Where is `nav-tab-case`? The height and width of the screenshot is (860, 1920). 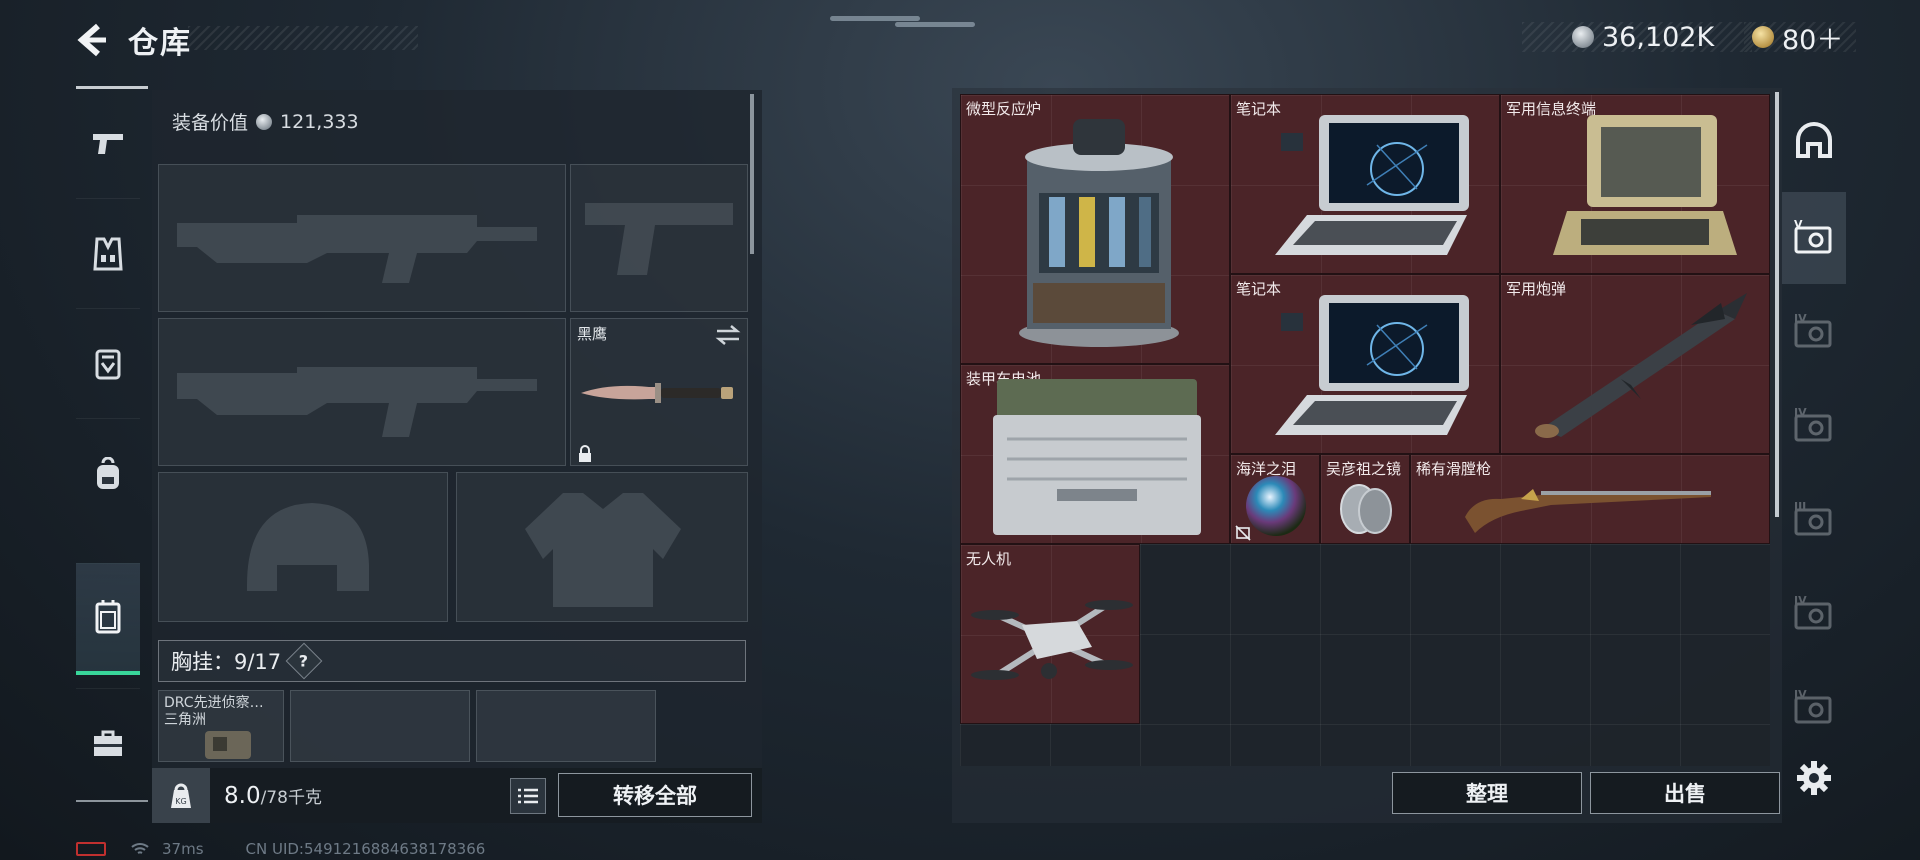 nav-tab-case is located at coordinates (108, 743).